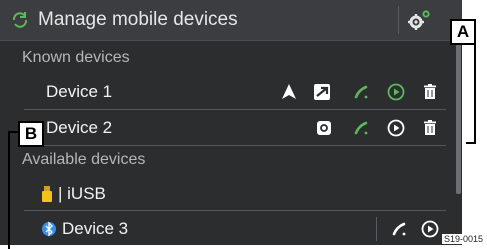 The width and height of the screenshot is (487, 249). What do you see at coordinates (222, 194) in the screenshot?
I see `device-row-usb: | iUSB` at bounding box center [222, 194].